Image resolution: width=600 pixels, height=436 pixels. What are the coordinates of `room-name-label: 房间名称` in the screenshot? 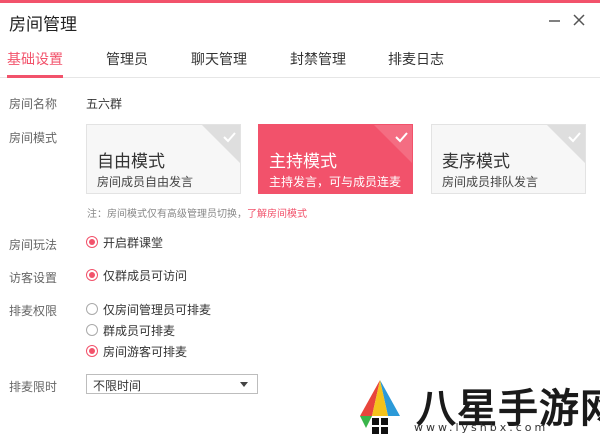 It's located at (33, 104).